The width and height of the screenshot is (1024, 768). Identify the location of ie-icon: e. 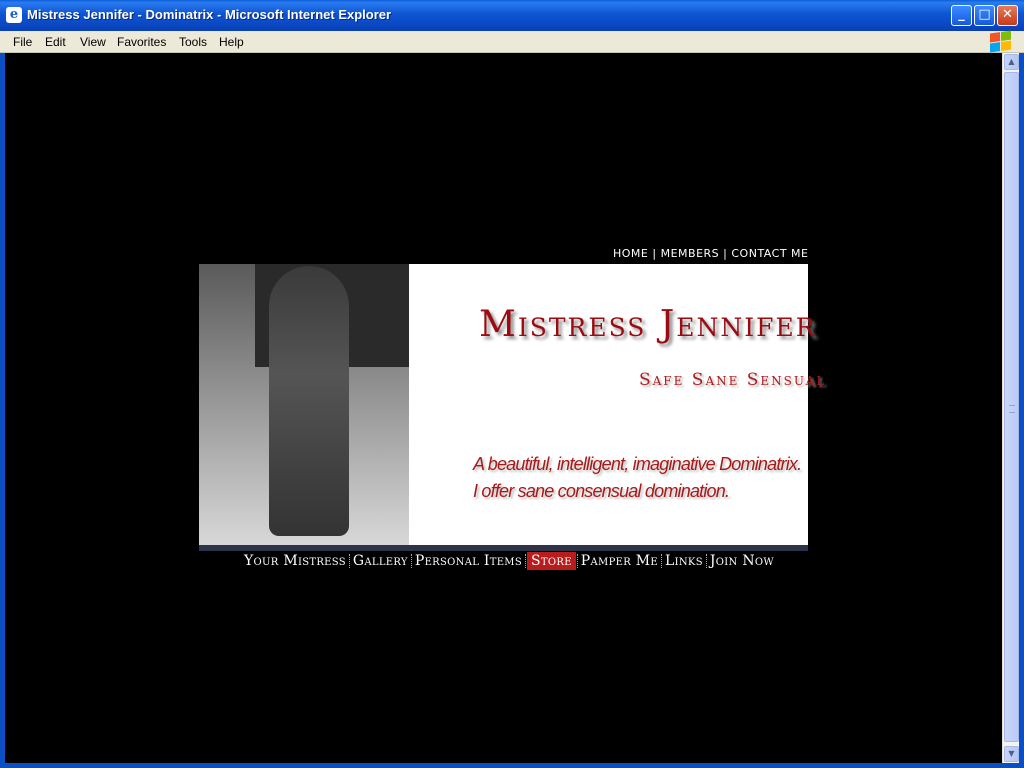
(14, 15).